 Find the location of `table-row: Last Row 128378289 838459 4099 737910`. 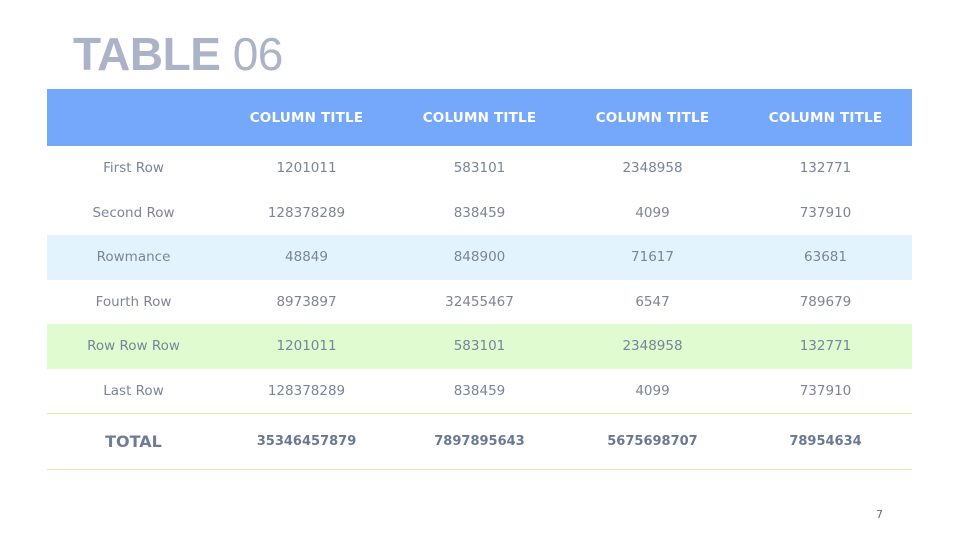

table-row: Last Row 128378289 838459 4099 737910 is located at coordinates (479, 391).